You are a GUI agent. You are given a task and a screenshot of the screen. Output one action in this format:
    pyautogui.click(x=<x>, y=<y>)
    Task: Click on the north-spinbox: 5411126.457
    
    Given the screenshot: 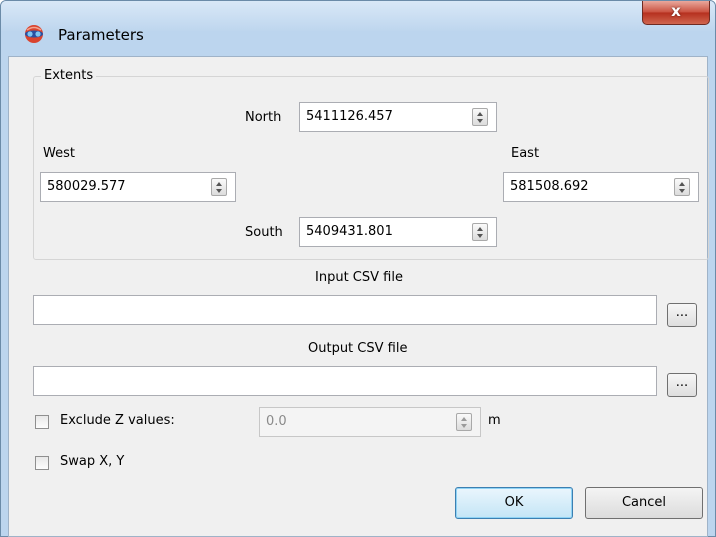 What is the action you would take?
    pyautogui.click(x=398, y=117)
    